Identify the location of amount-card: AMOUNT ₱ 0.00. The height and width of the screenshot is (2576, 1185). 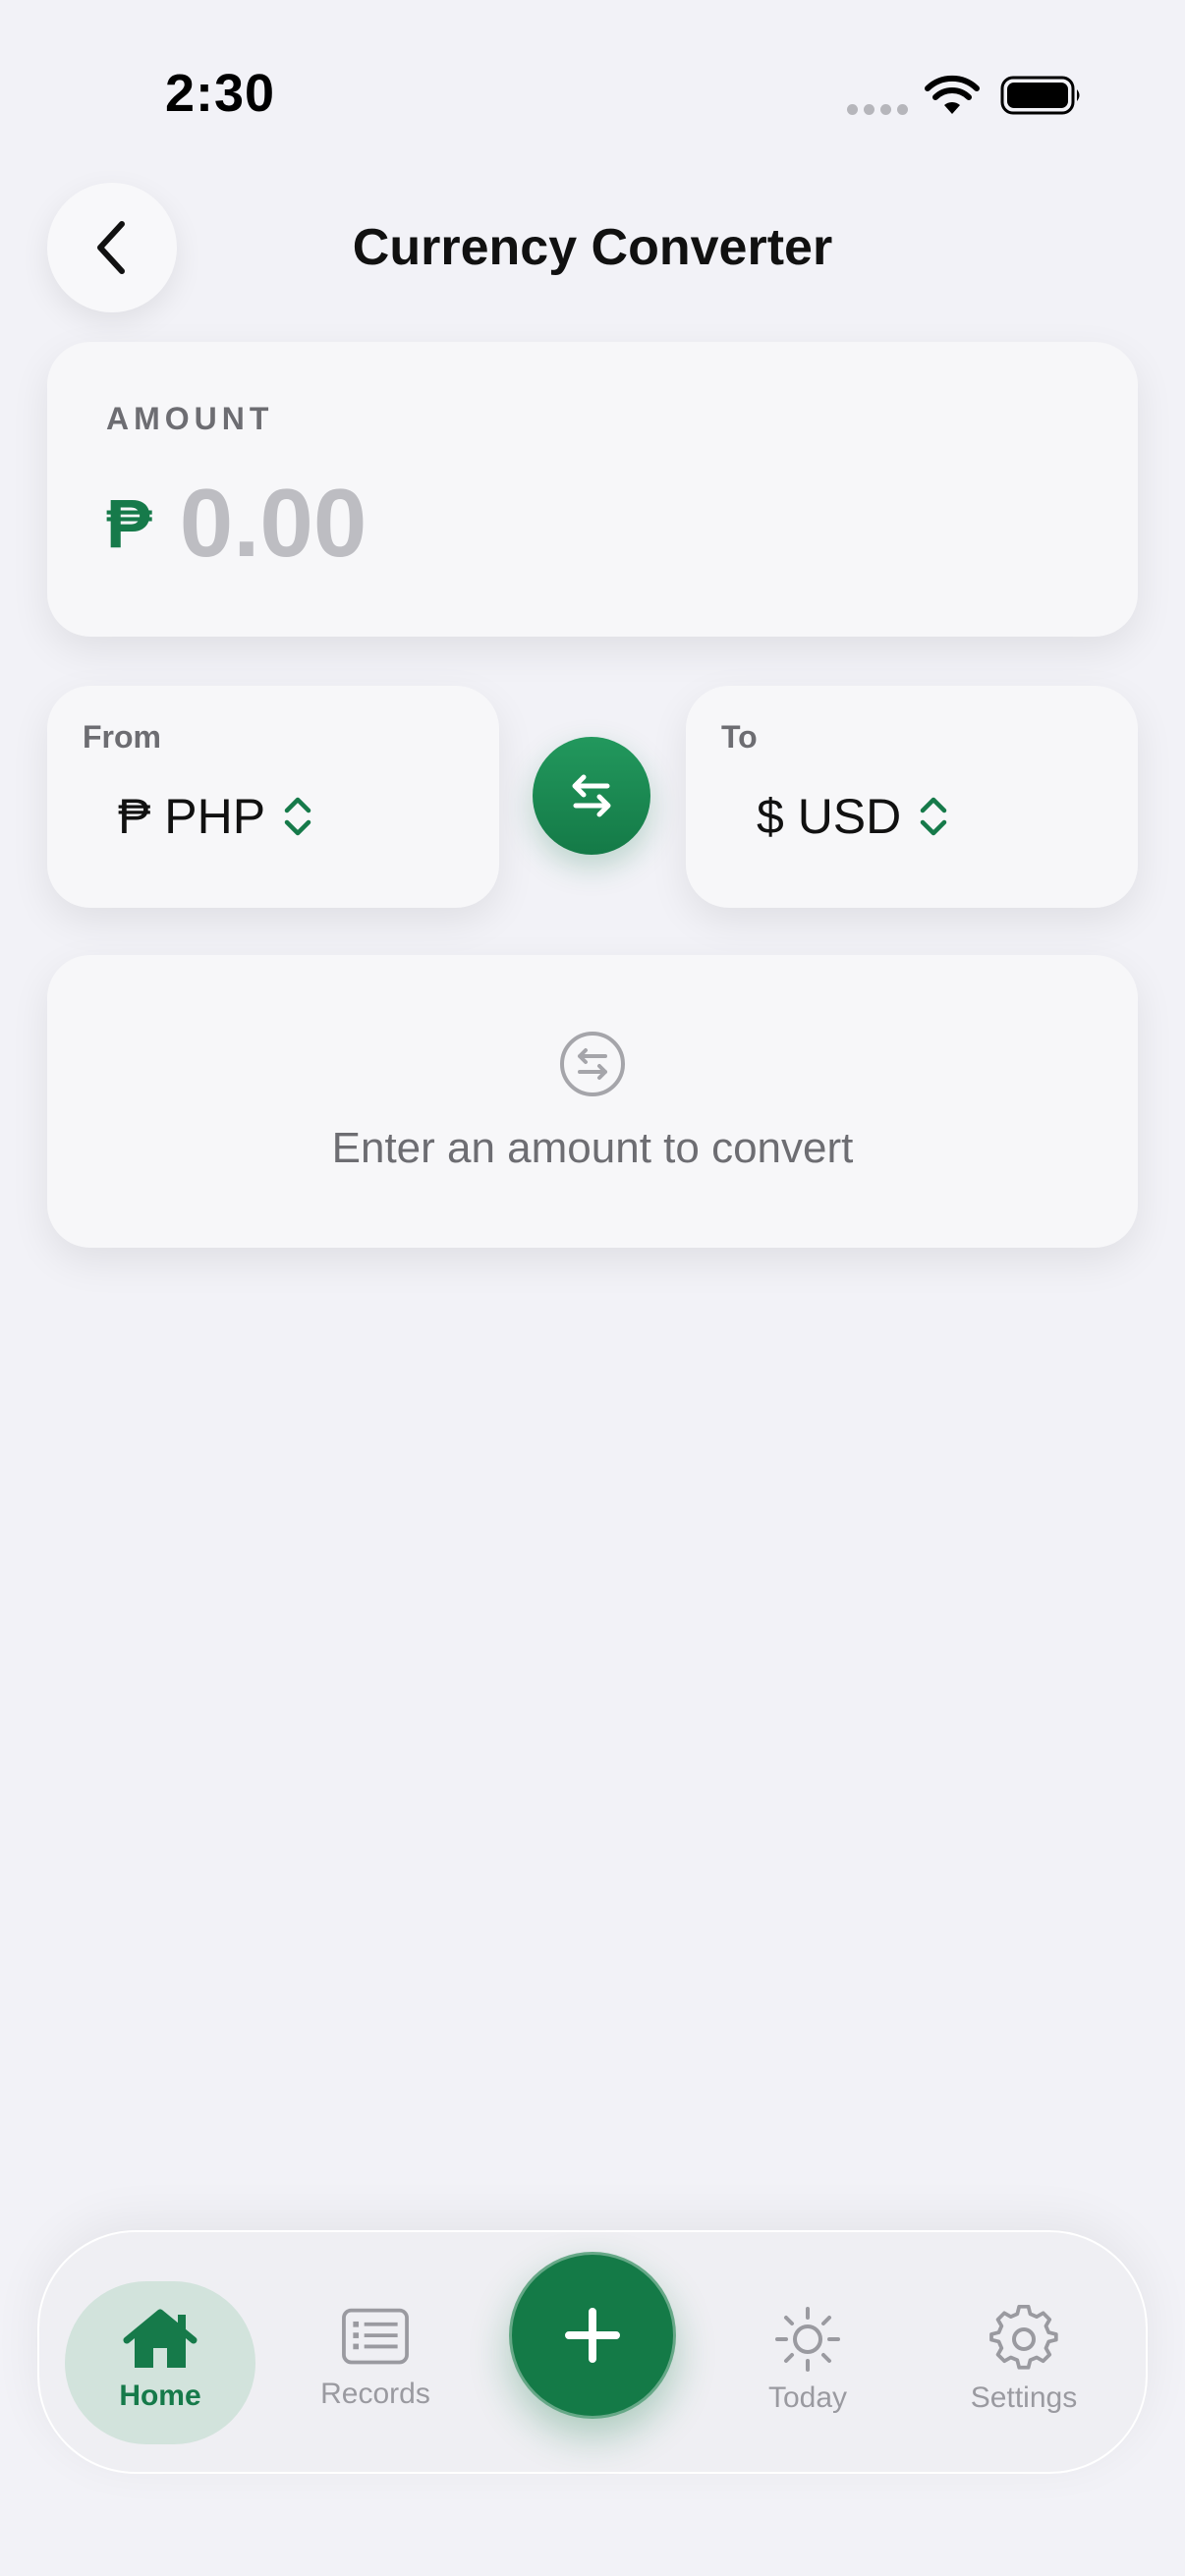
(592, 489).